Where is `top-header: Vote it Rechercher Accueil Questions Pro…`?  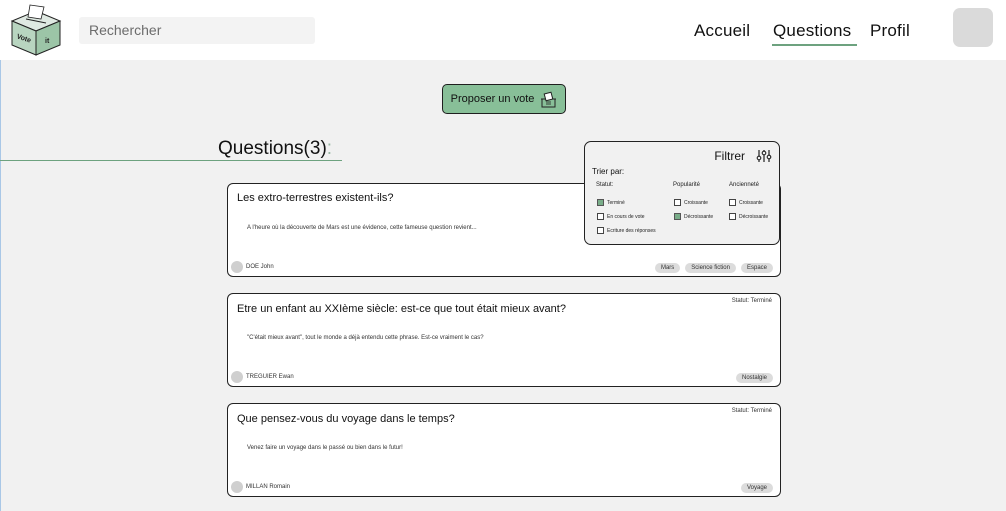 top-header: Vote it Rechercher Accueil Questions Pro… is located at coordinates (503, 30).